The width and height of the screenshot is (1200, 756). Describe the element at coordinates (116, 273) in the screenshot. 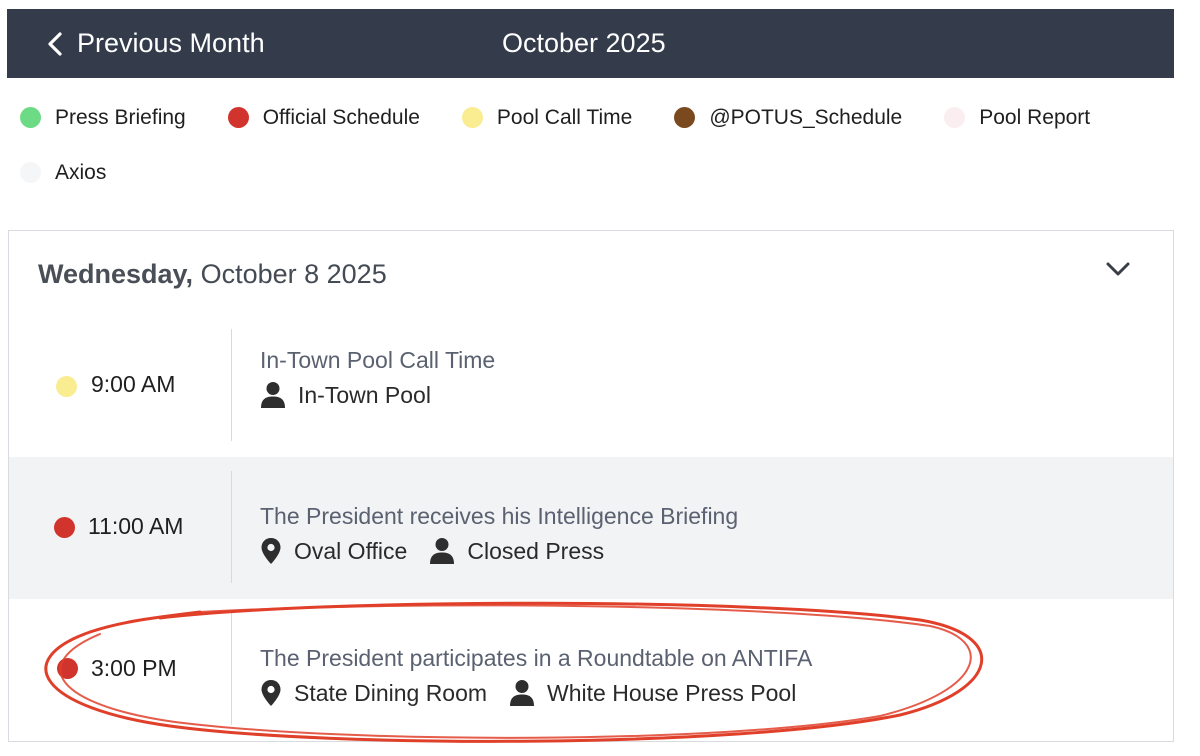

I see `day-weekday: Wednesday,` at that location.